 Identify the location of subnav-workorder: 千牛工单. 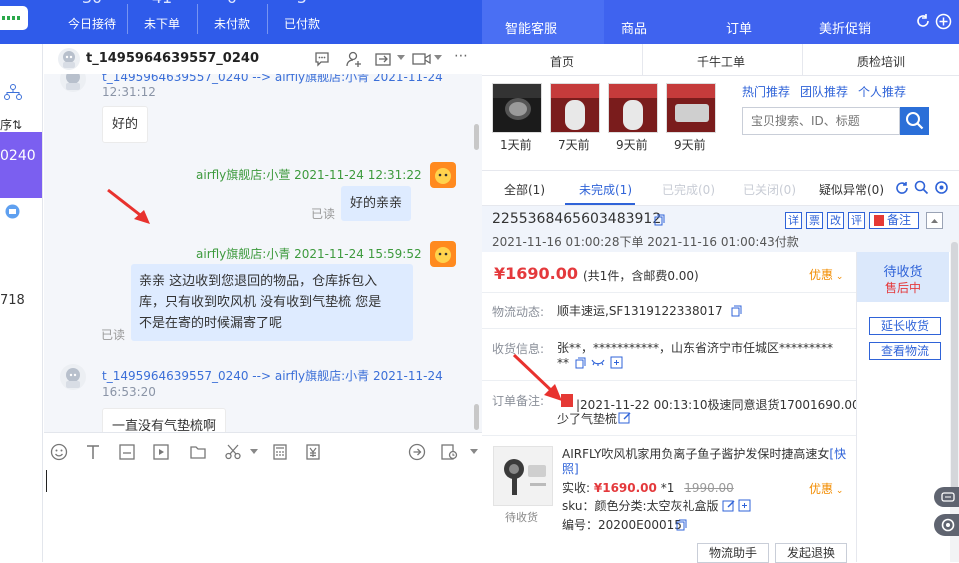
(721, 61).